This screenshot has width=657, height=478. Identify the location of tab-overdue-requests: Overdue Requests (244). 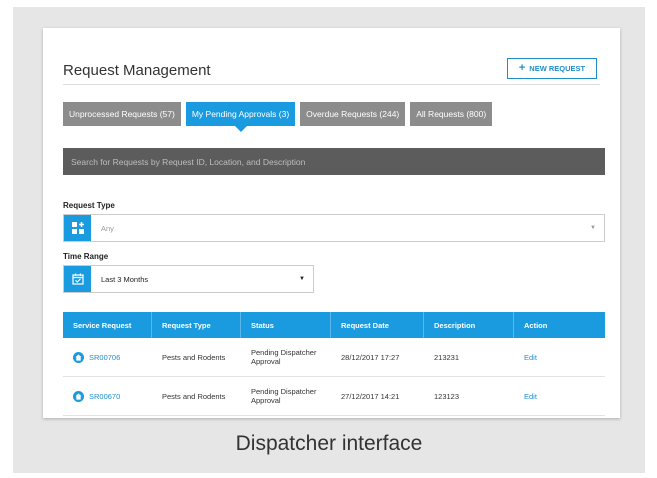
(353, 114).